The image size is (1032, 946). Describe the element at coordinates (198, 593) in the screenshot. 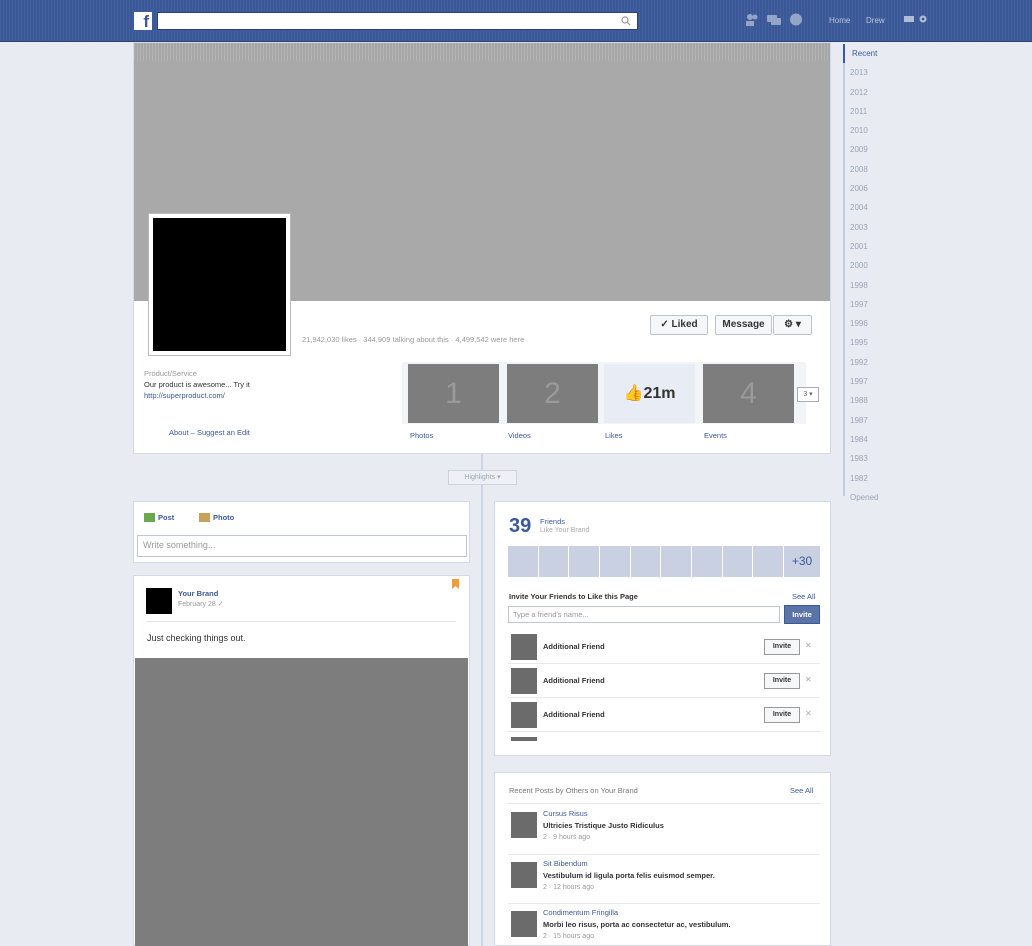

I see `post-author-name: Your Brand` at that location.